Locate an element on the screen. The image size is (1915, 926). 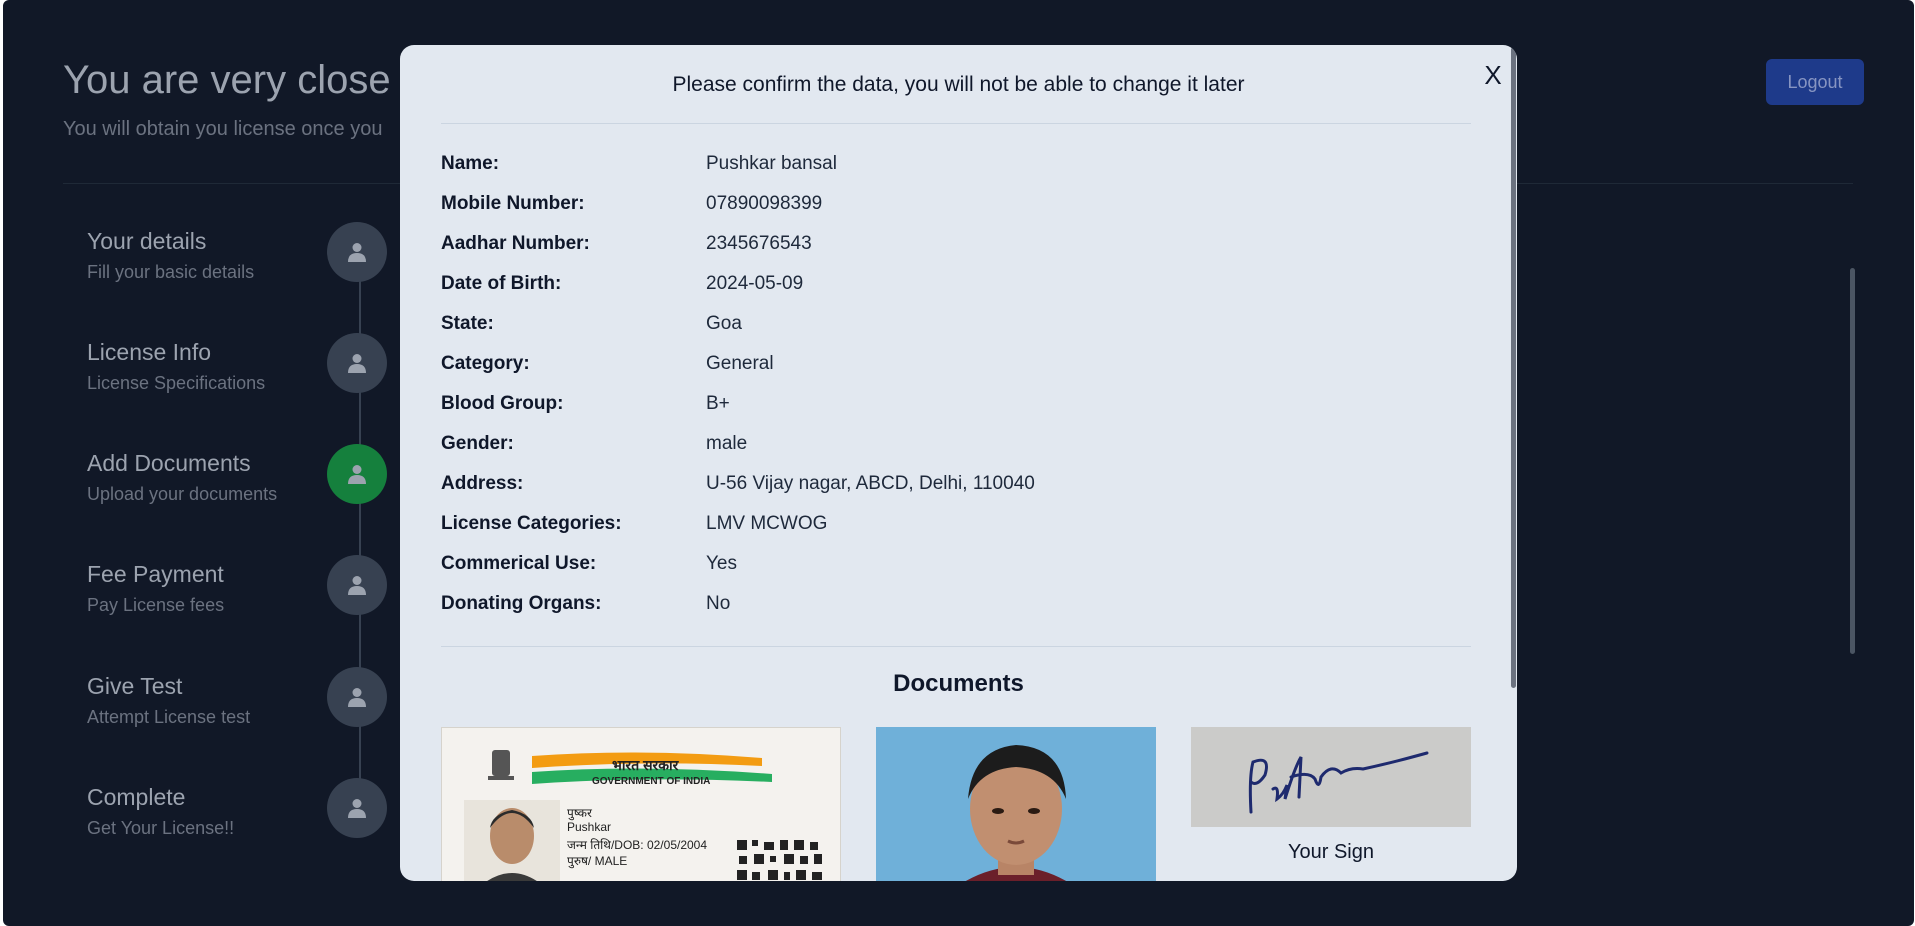
aadhar-name: Pushkar is located at coordinates (589, 827).